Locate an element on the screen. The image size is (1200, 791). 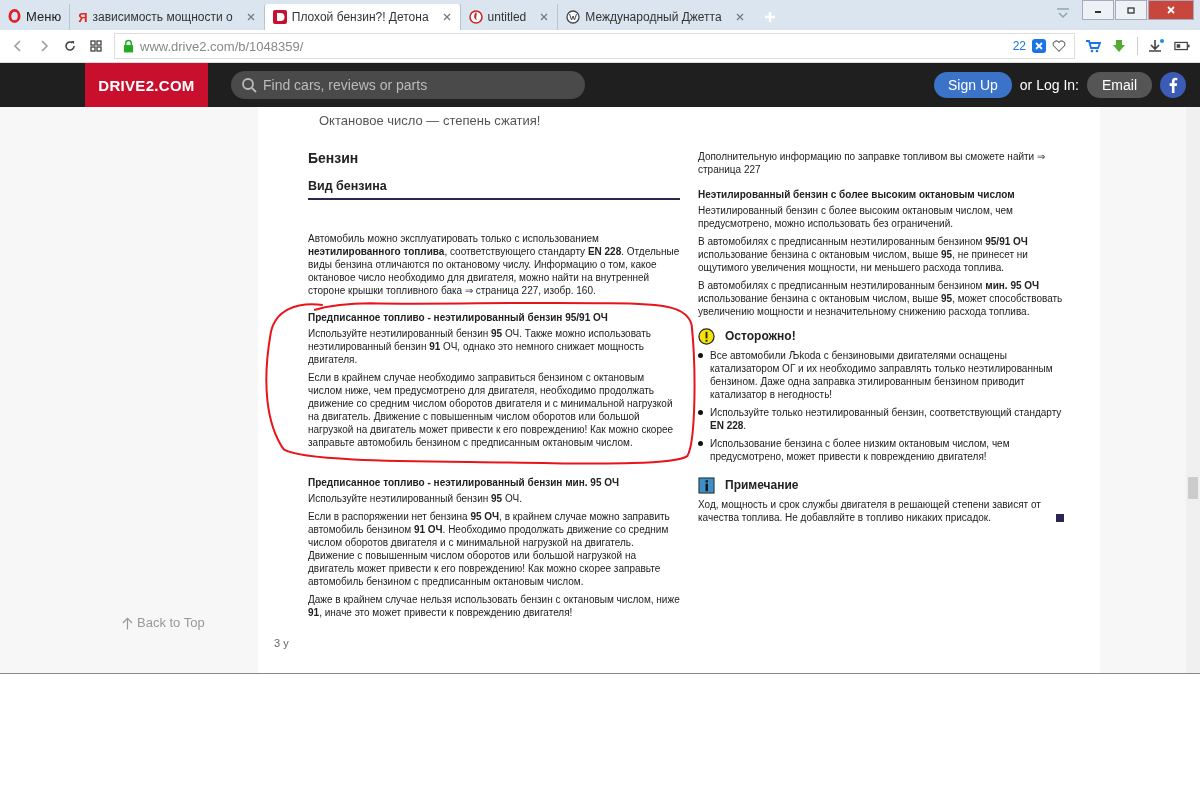
paragraph: В автомобилях с предписанным неэтилированным бензином мин. 95 ОЧ использование бензина с октановым числом, выше 95, может способствовать увеличению мощности и незначительному снижению расхода топлива. is located at coordinates (881, 298).